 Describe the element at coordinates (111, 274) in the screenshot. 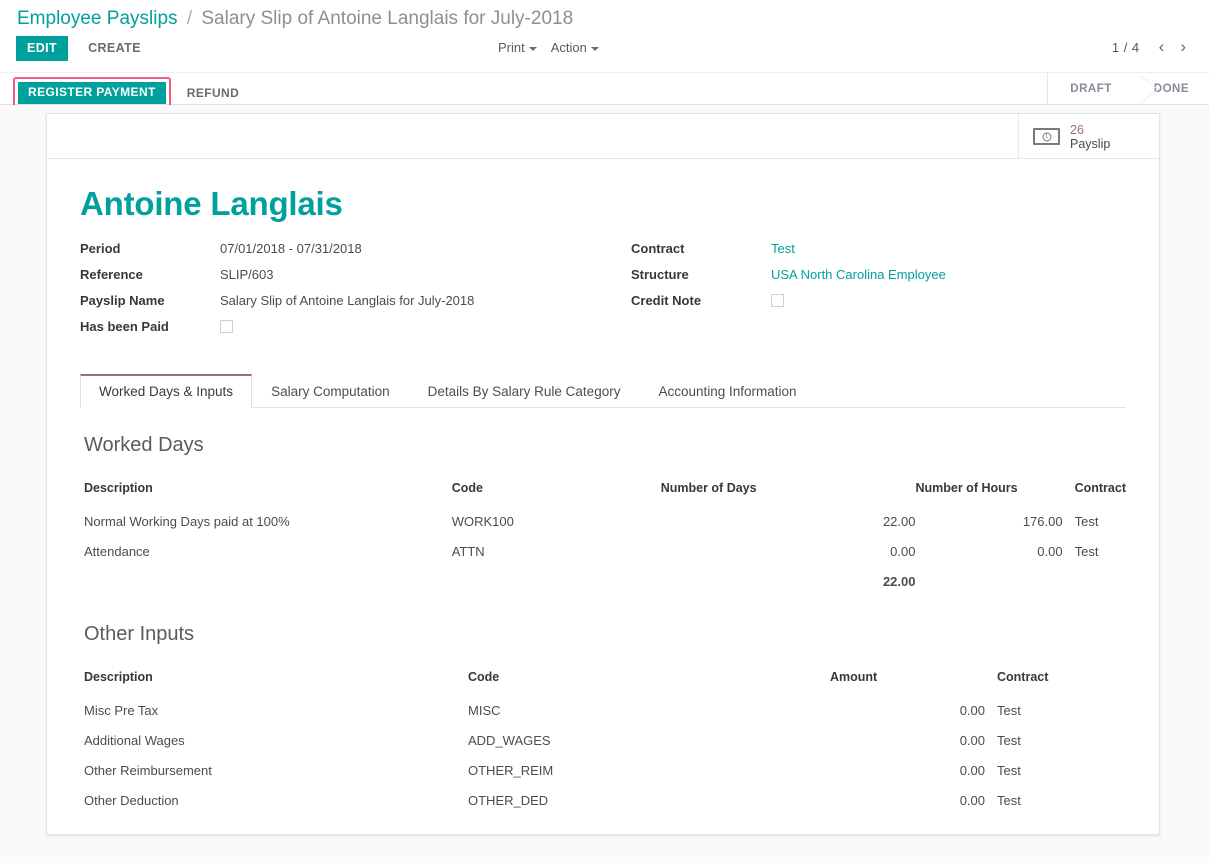

I see `field-label: Reference` at that location.